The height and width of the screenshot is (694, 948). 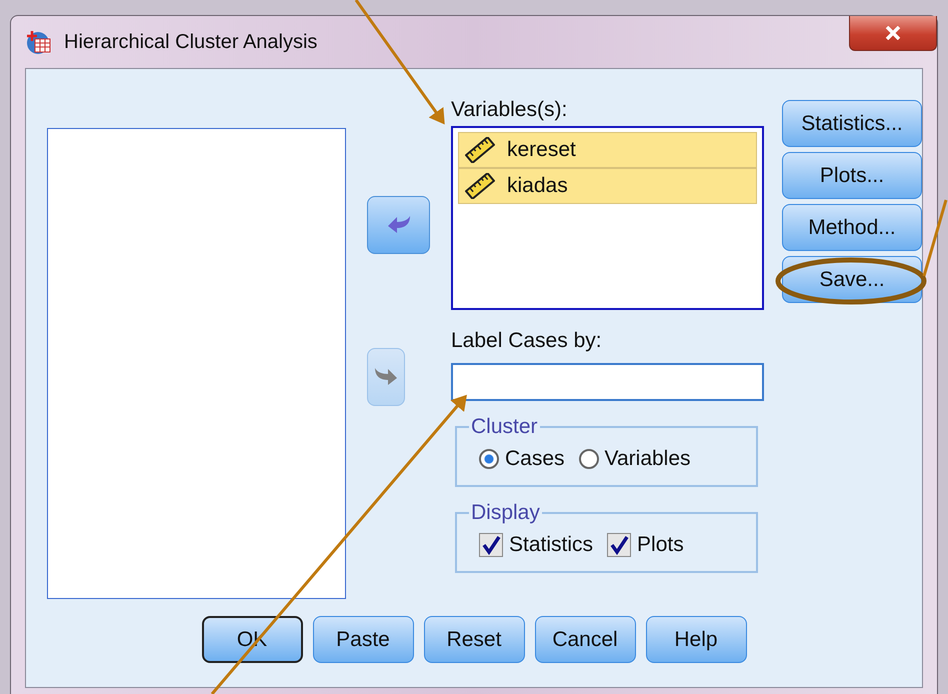 I want to click on variable-item: kereset, so click(x=607, y=150).